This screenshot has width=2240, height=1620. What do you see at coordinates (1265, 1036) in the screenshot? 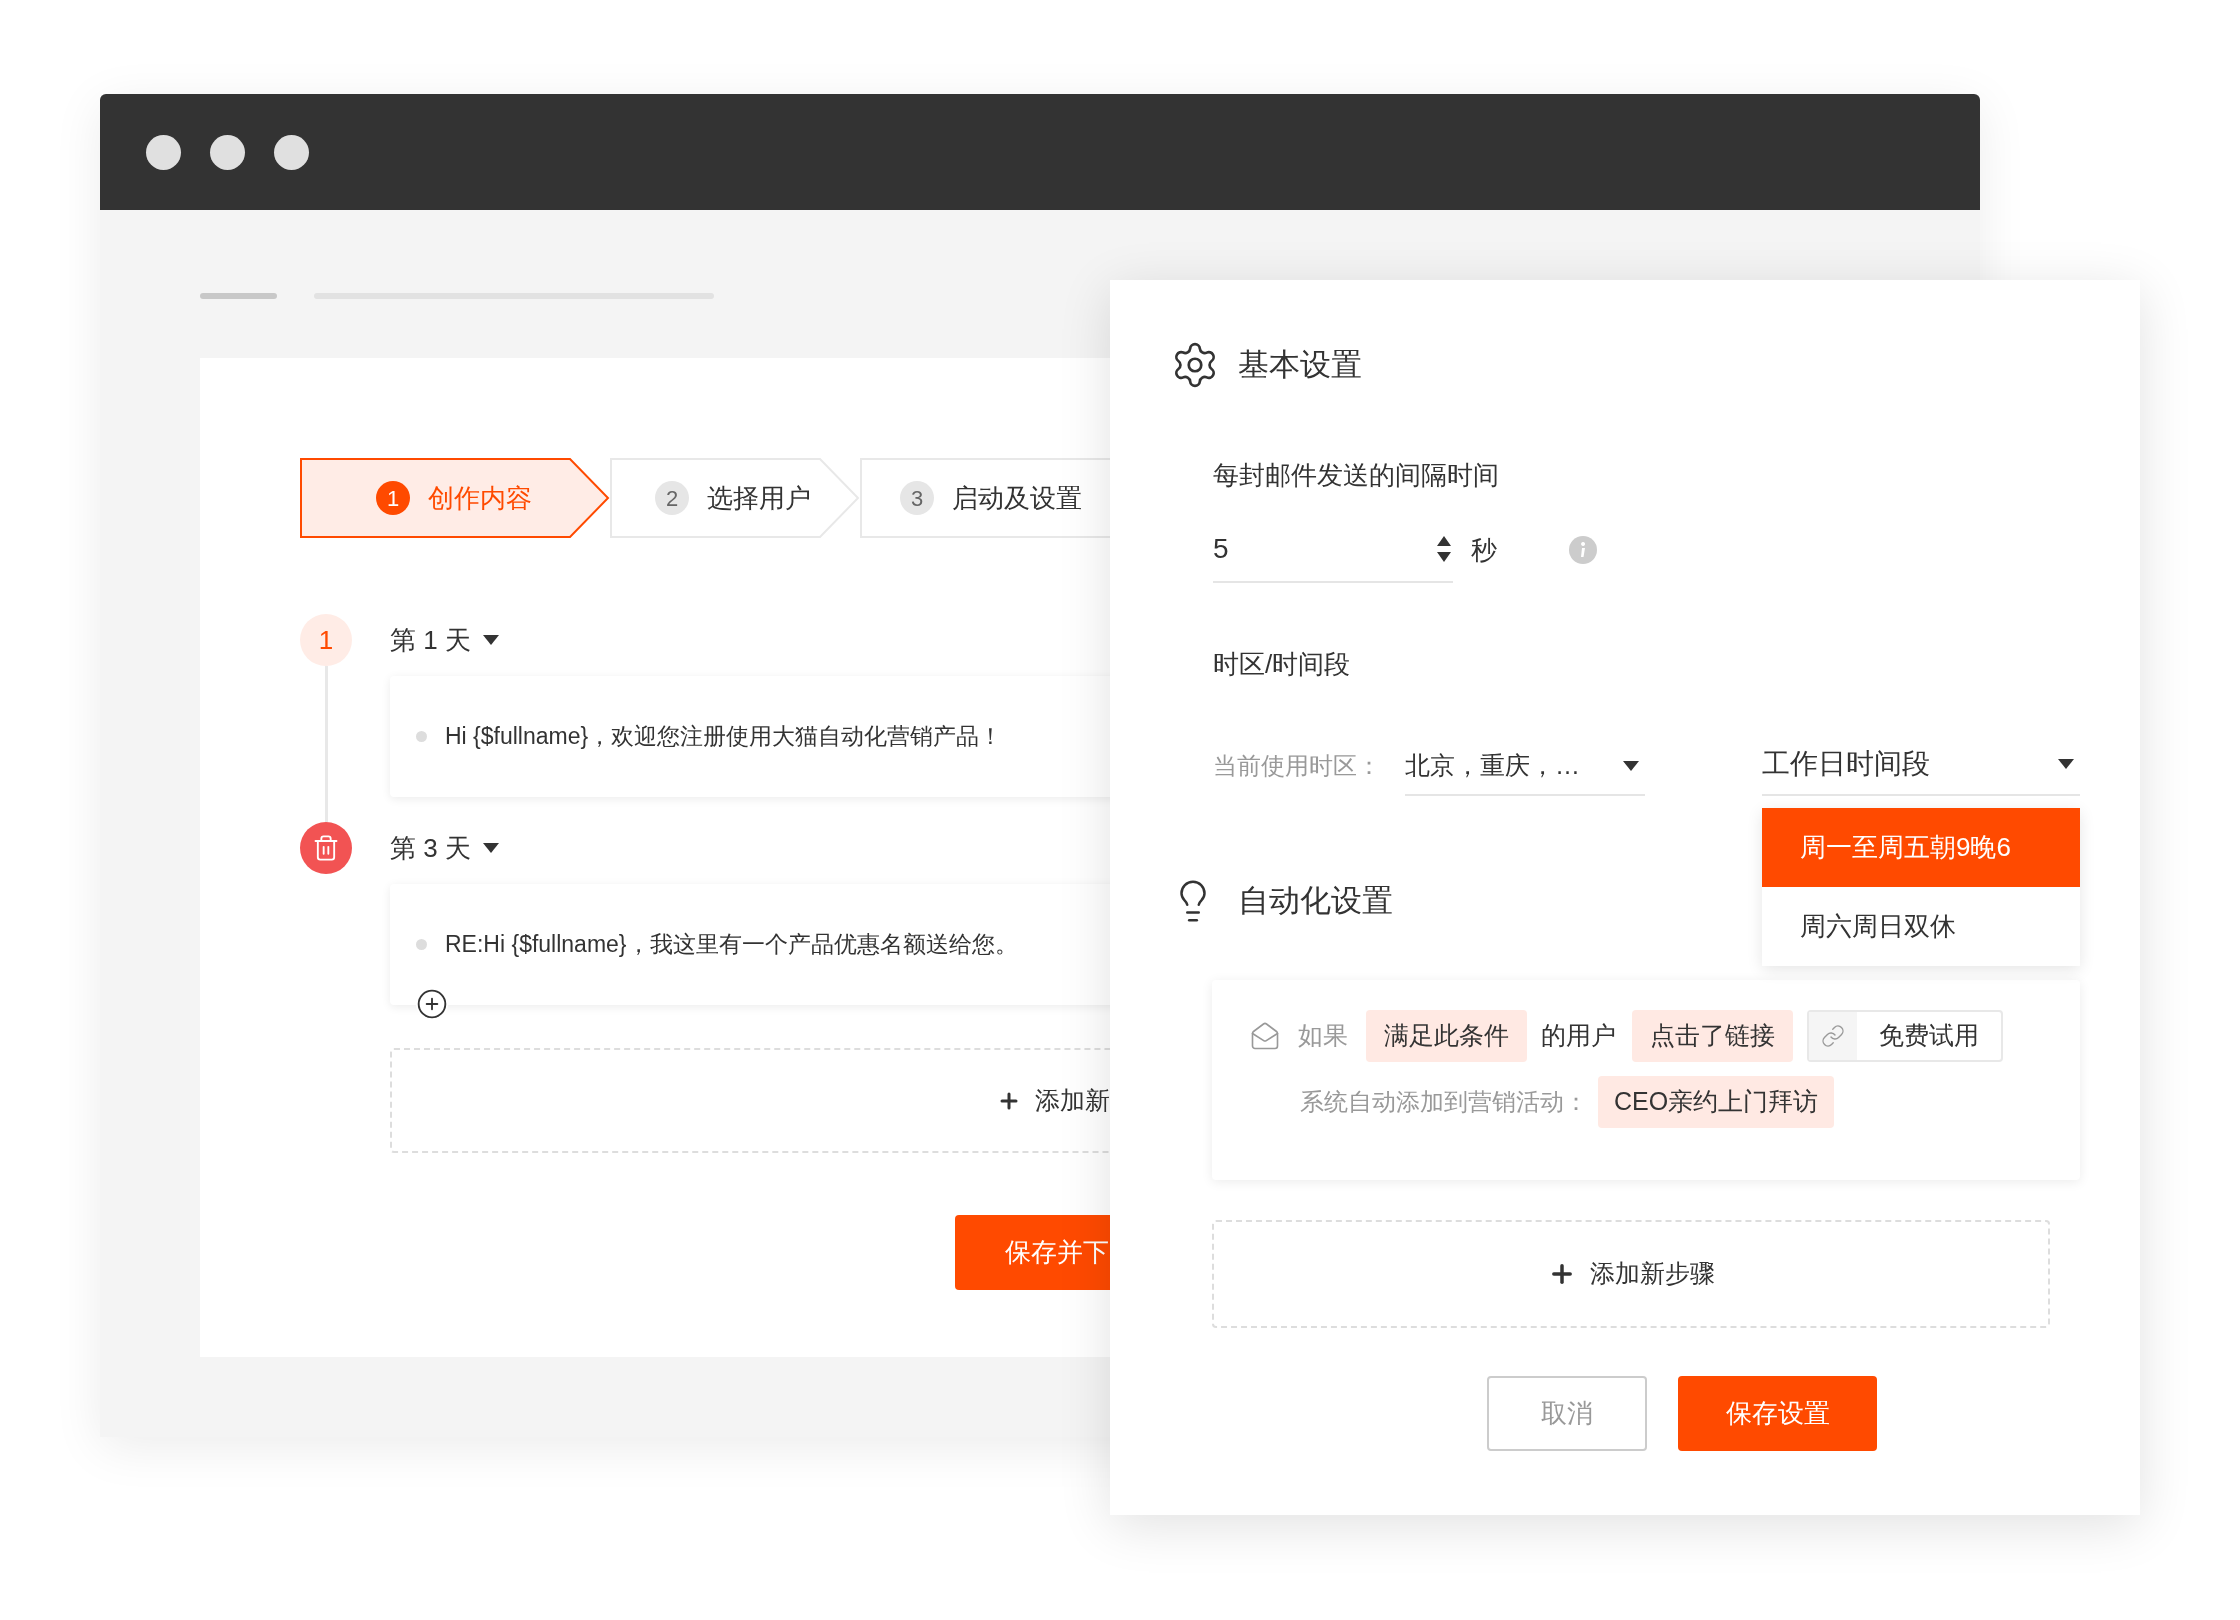
I see `mail-icon` at bounding box center [1265, 1036].